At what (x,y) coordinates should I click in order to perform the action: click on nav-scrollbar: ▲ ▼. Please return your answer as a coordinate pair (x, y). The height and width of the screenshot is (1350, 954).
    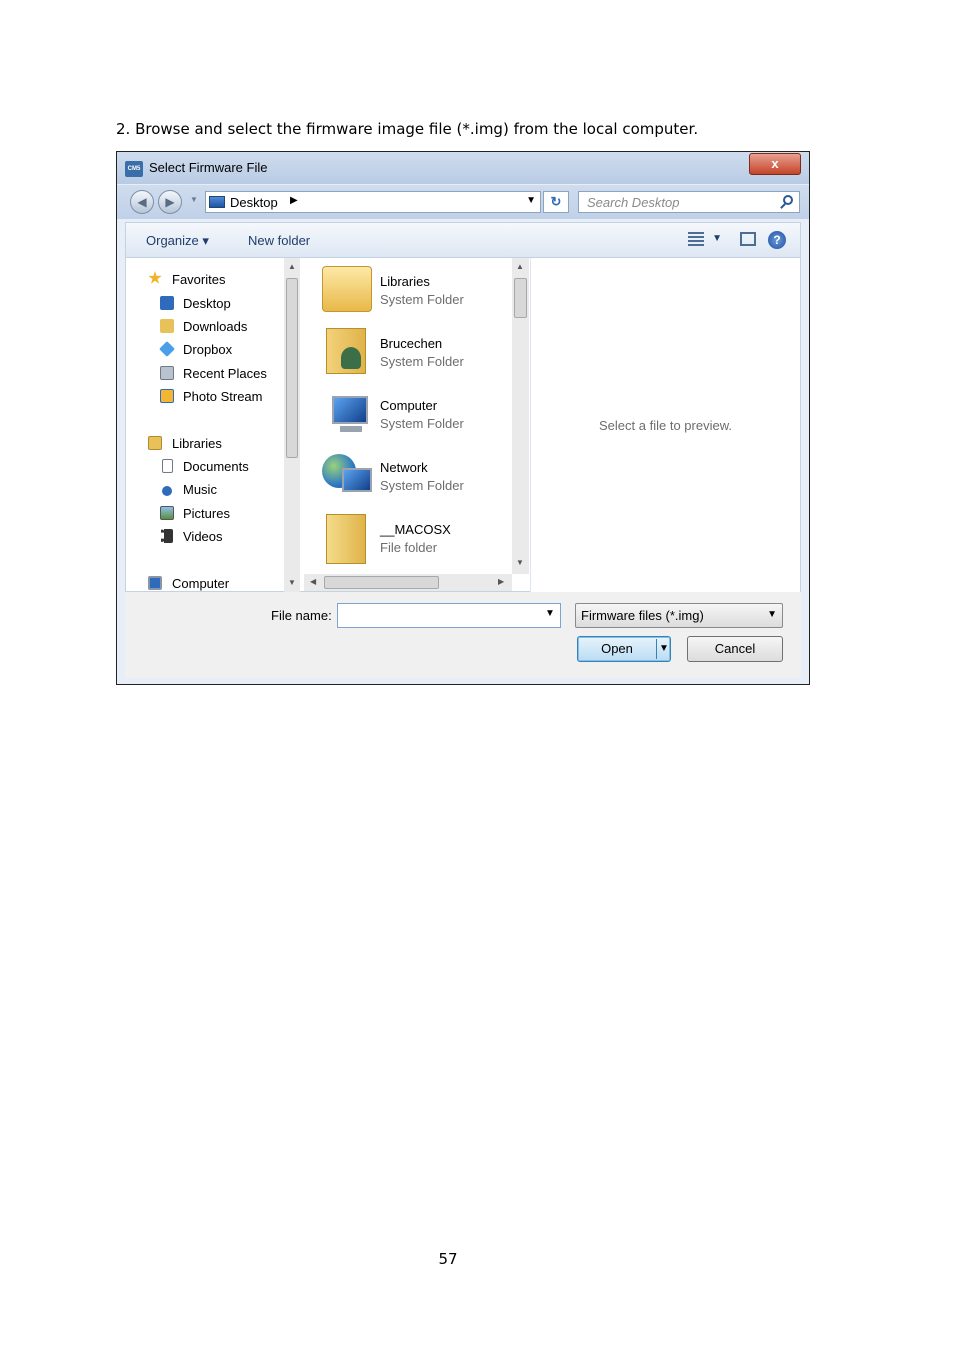
    Looking at the image, I should click on (292, 425).